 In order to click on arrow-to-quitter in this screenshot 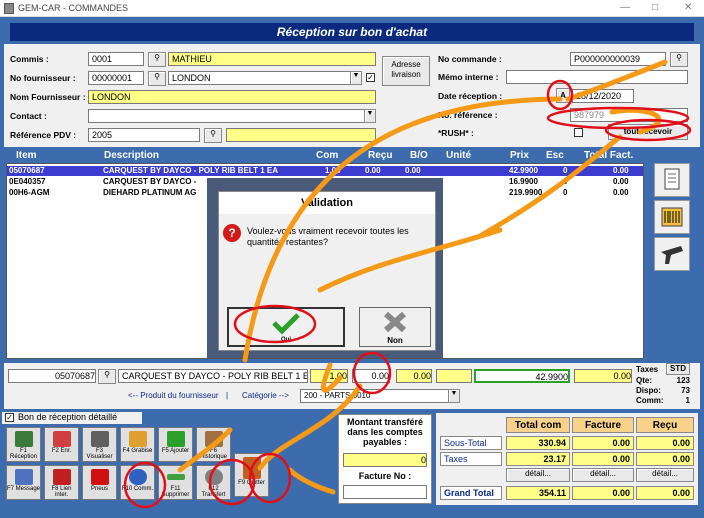, I will do `click(311, 481)`.